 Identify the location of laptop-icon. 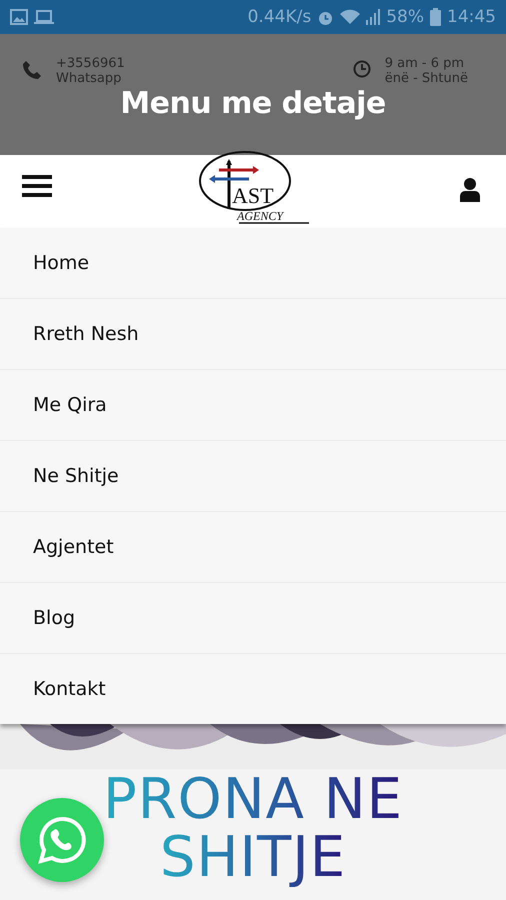
(44, 17).